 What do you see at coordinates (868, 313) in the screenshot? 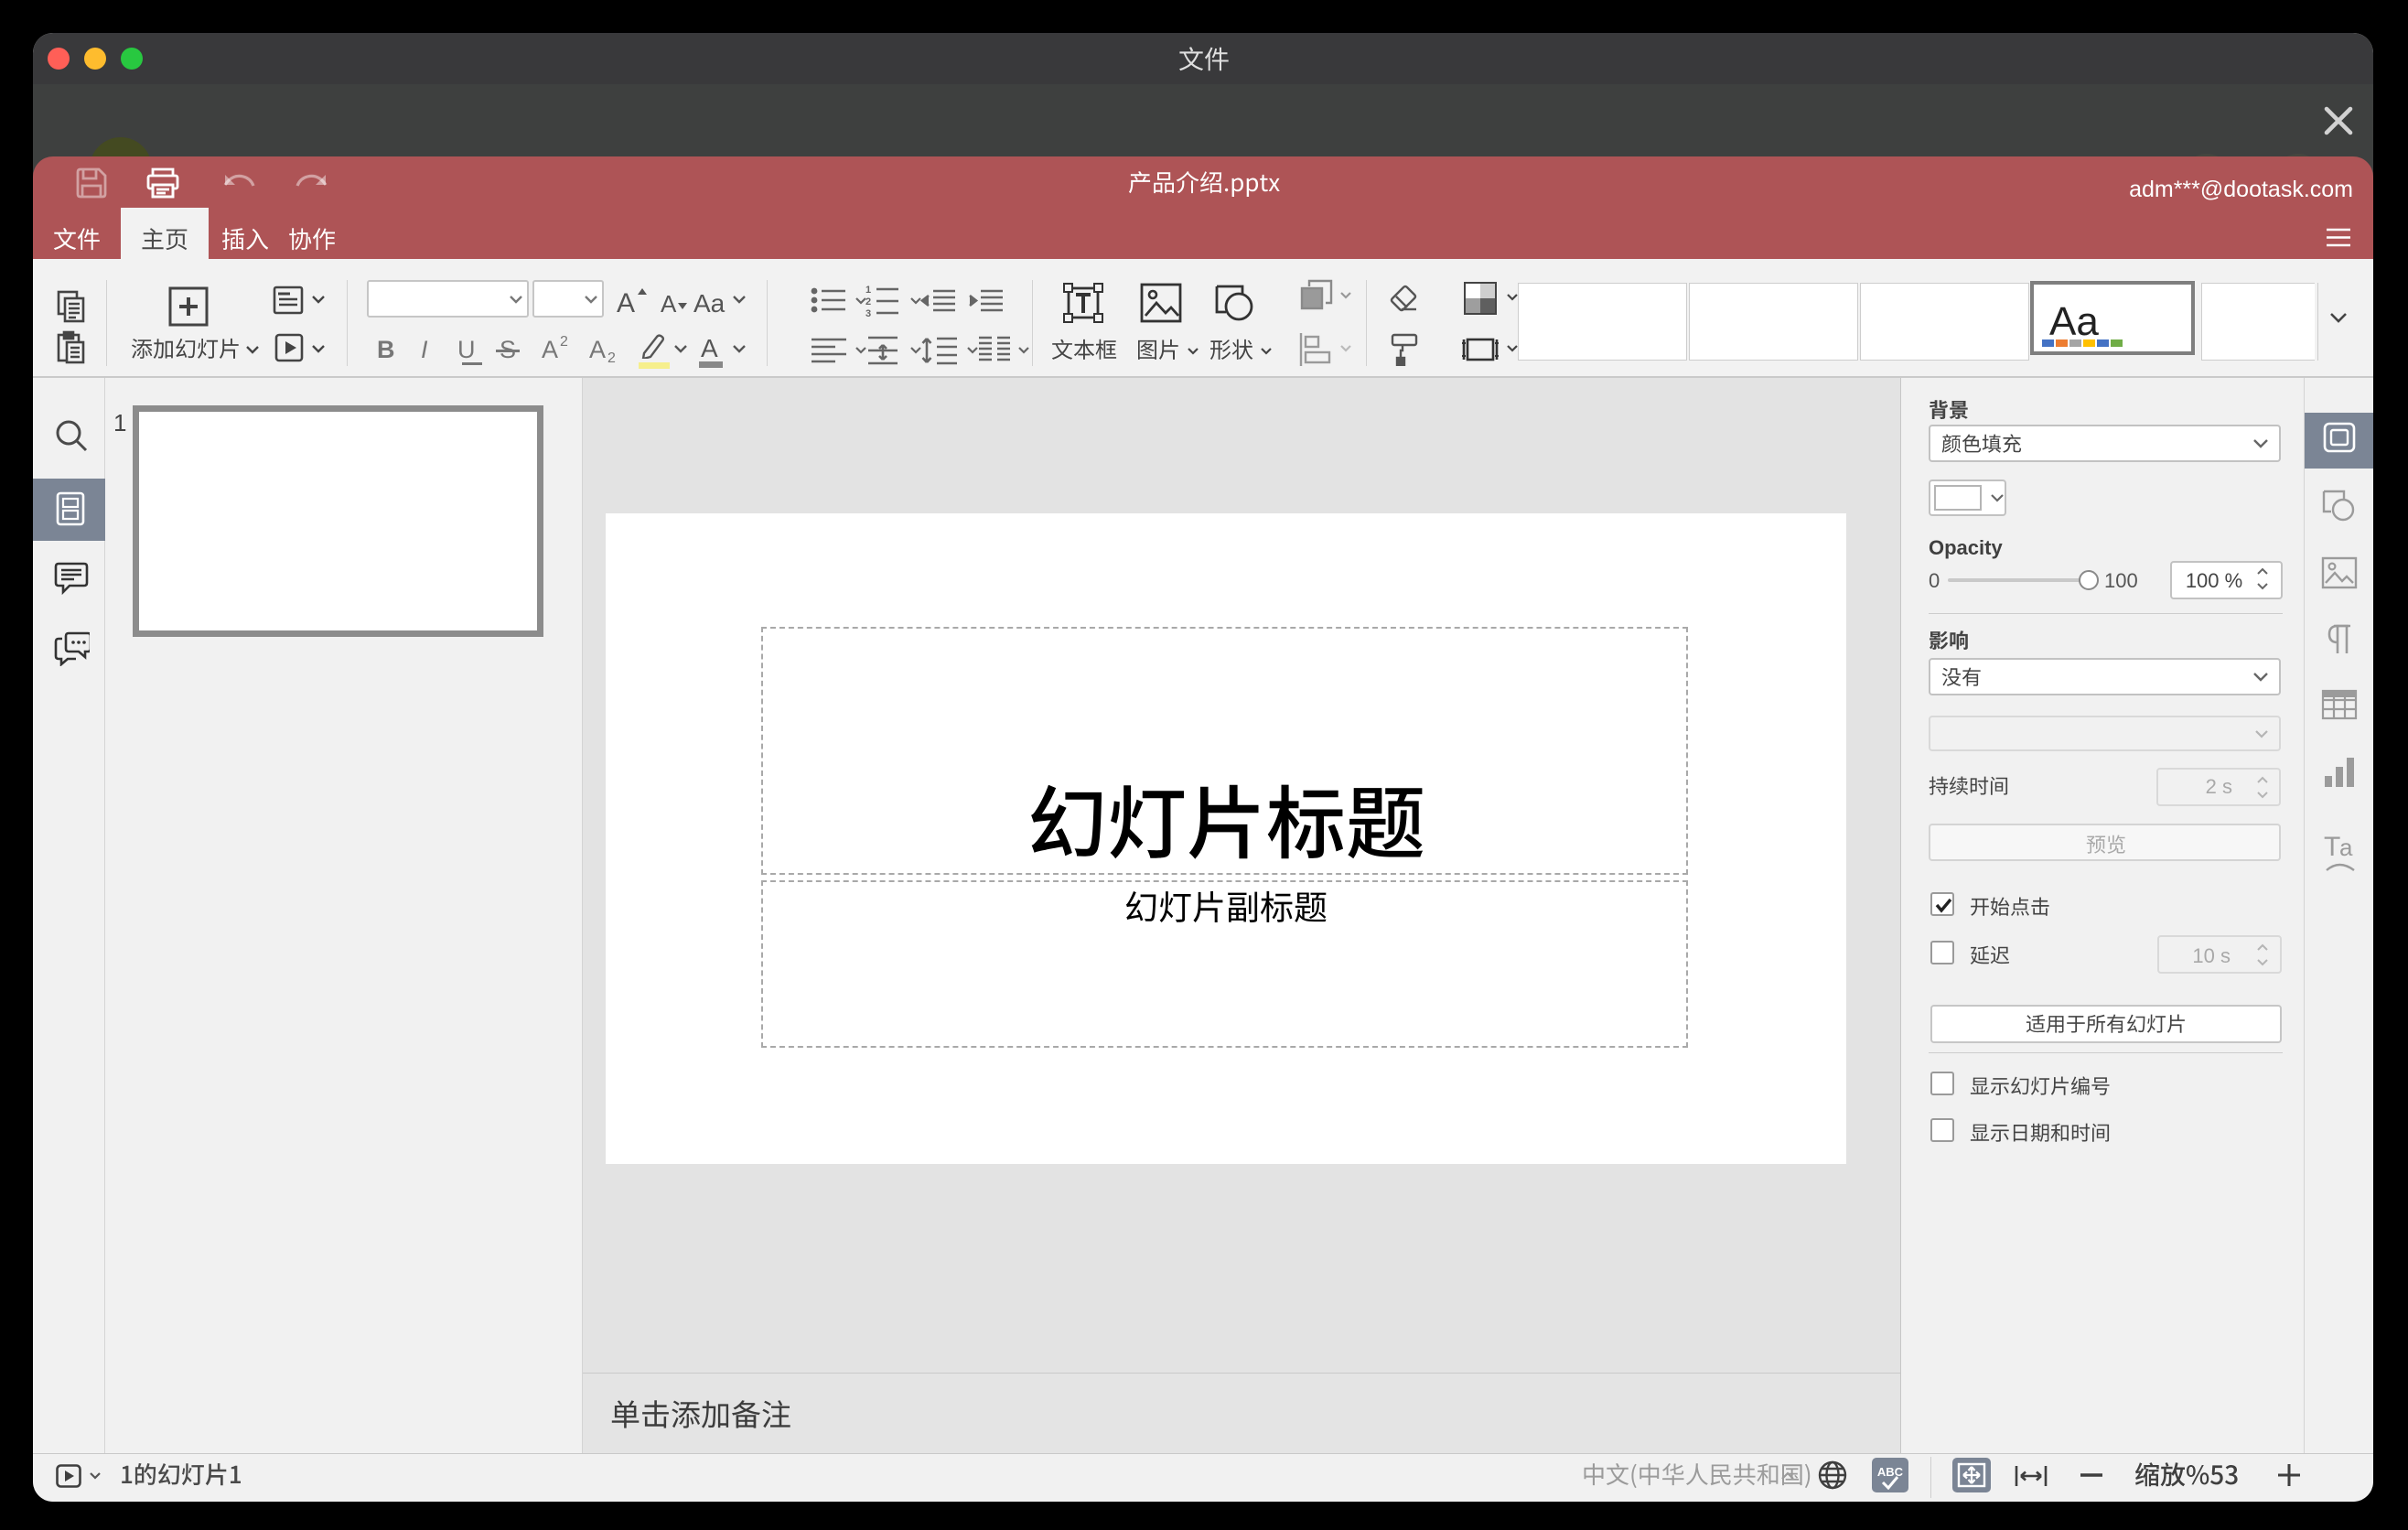
I see `svg-text: 3` at bounding box center [868, 313].